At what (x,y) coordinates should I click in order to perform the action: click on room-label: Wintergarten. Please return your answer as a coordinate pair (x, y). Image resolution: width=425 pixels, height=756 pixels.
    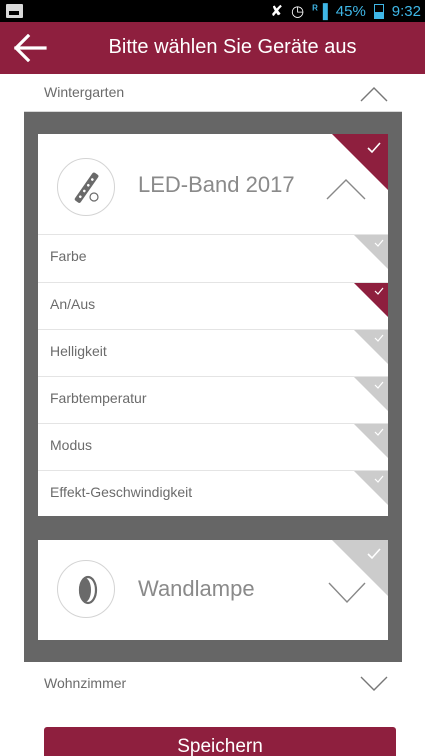
    Looking at the image, I should click on (84, 92).